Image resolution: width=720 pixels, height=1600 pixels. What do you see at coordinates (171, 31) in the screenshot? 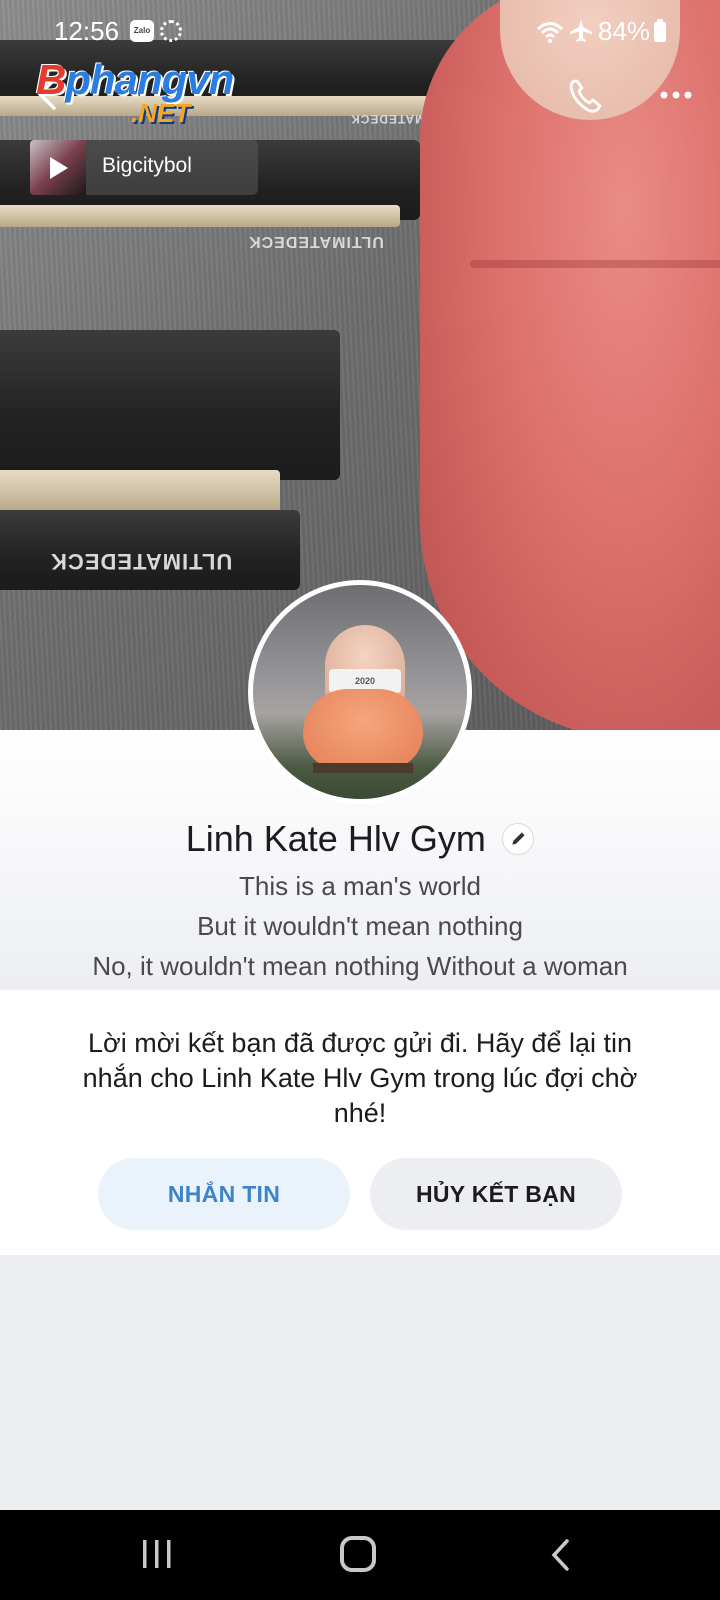
I see `sync-icon` at bounding box center [171, 31].